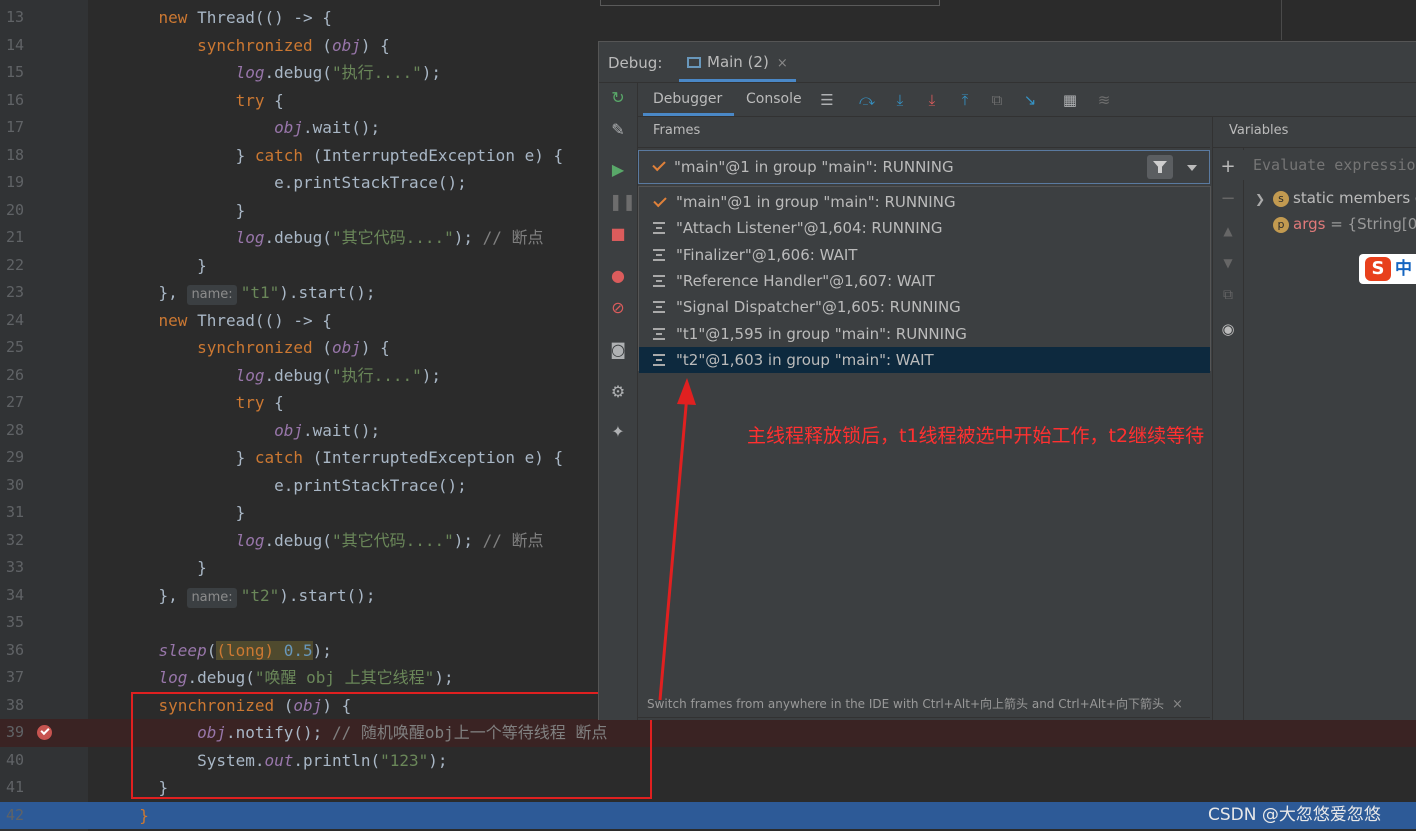 The width and height of the screenshot is (1416, 831). I want to click on expand-arrow-icon: ❯, so click(1262, 199).